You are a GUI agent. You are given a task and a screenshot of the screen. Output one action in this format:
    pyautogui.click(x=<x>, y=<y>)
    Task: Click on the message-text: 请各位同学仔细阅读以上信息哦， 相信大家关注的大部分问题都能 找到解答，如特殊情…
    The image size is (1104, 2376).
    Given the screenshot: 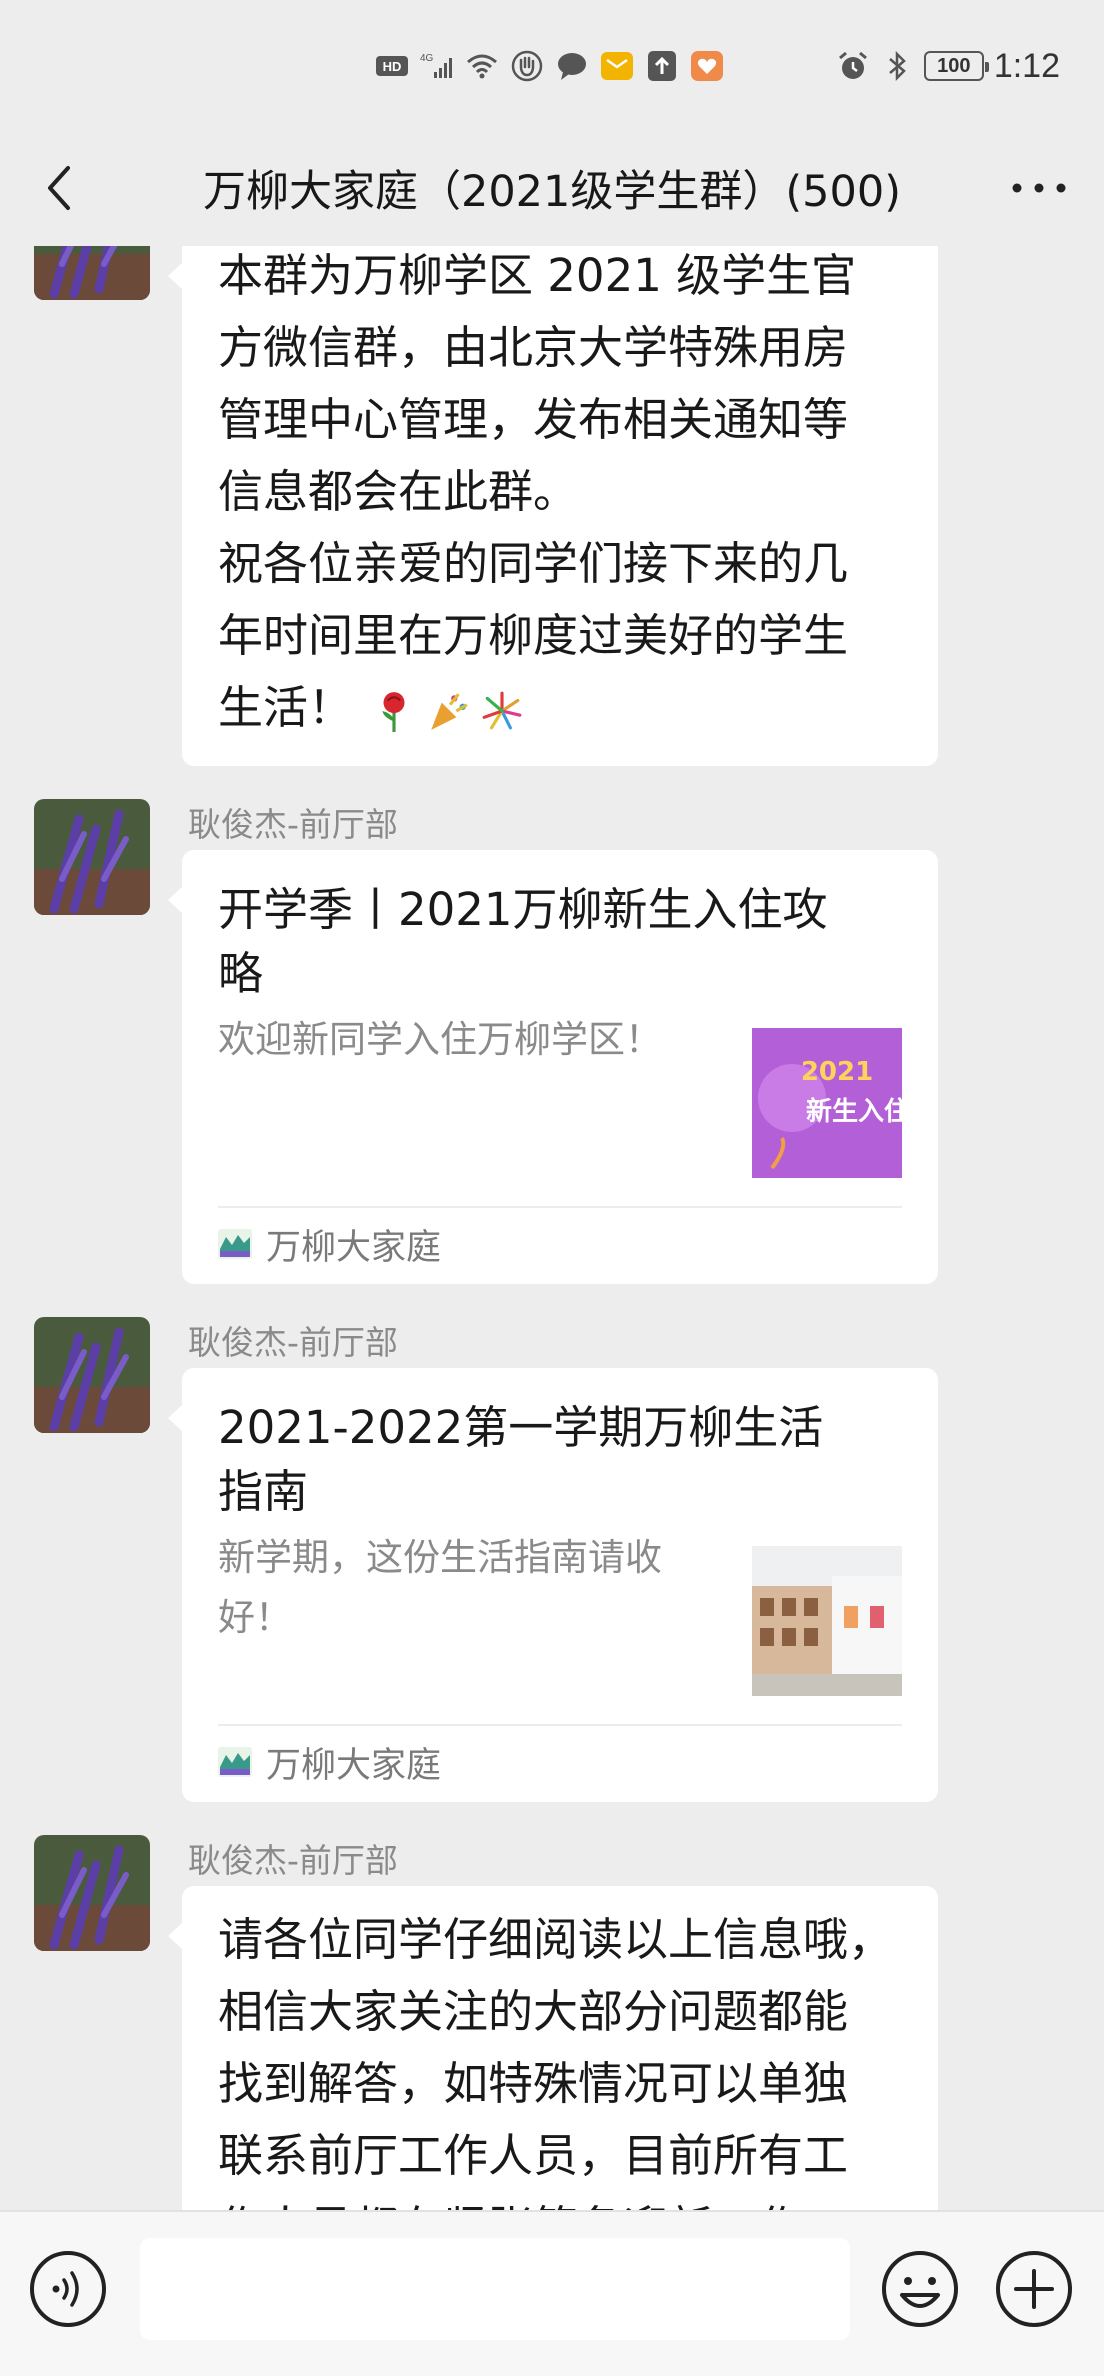 What is the action you would take?
    pyautogui.click(x=556, y=2061)
    